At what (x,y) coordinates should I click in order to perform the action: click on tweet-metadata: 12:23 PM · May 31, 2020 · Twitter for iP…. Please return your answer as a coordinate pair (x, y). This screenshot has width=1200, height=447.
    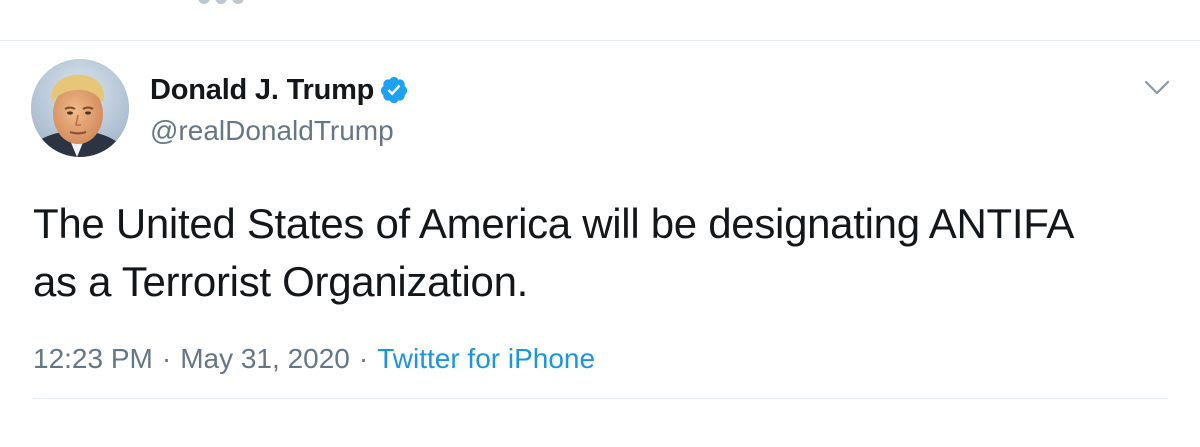
    Looking at the image, I should click on (314, 359).